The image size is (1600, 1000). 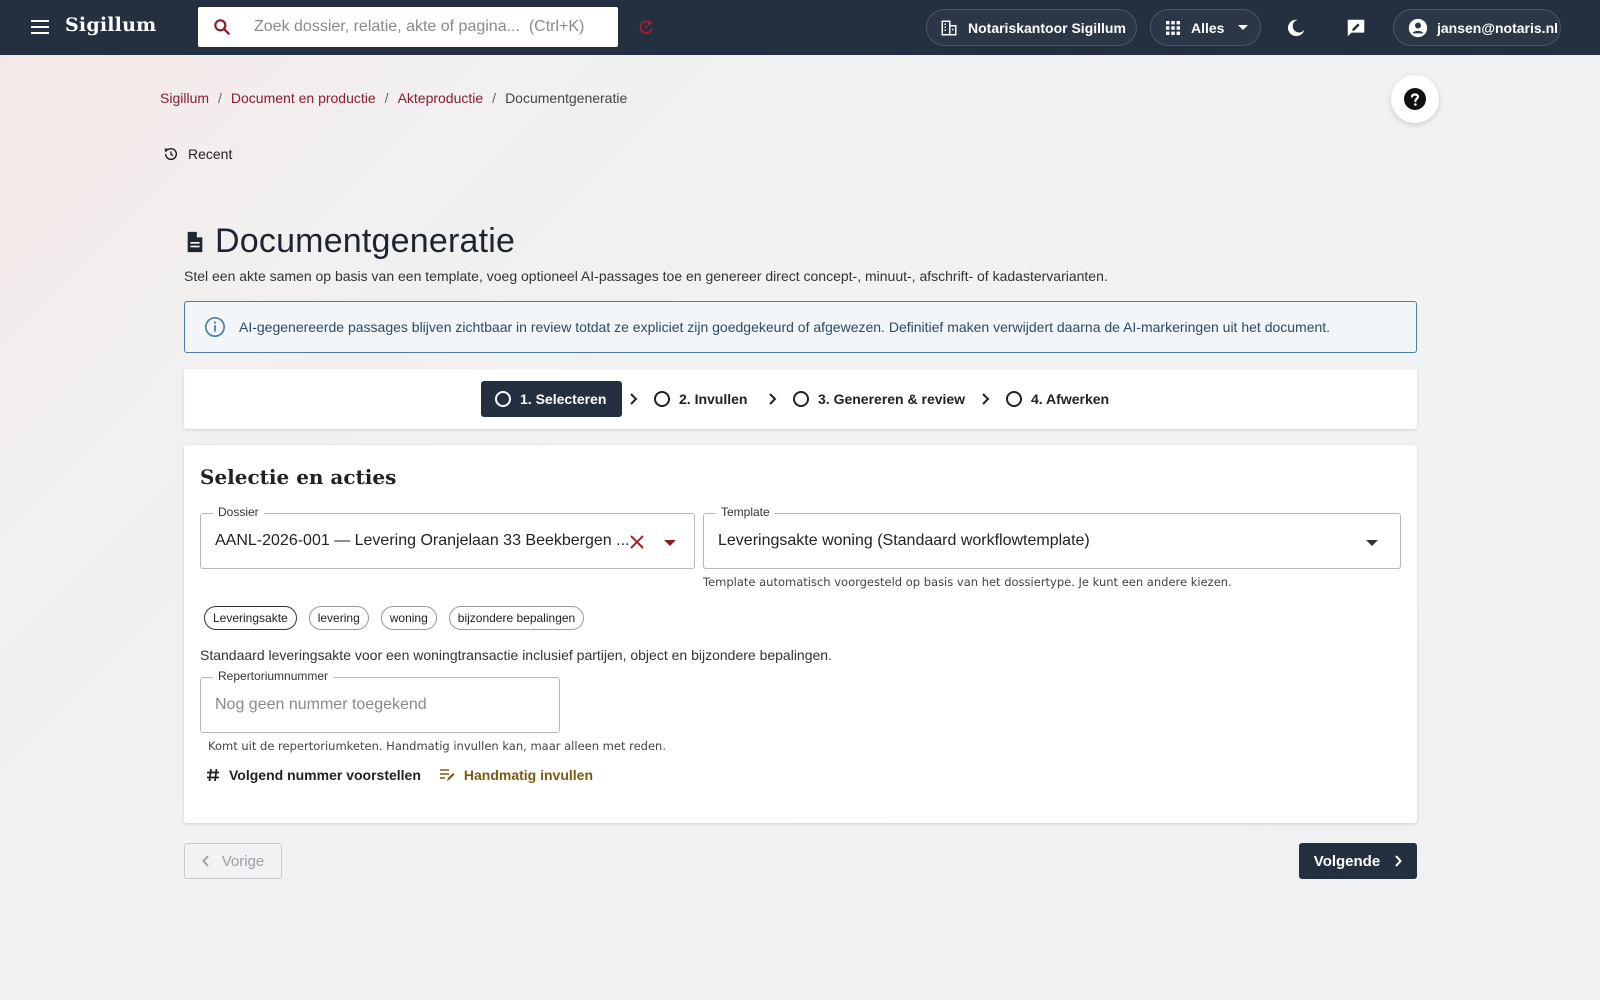 I want to click on hash-icon, so click(x=213, y=775).